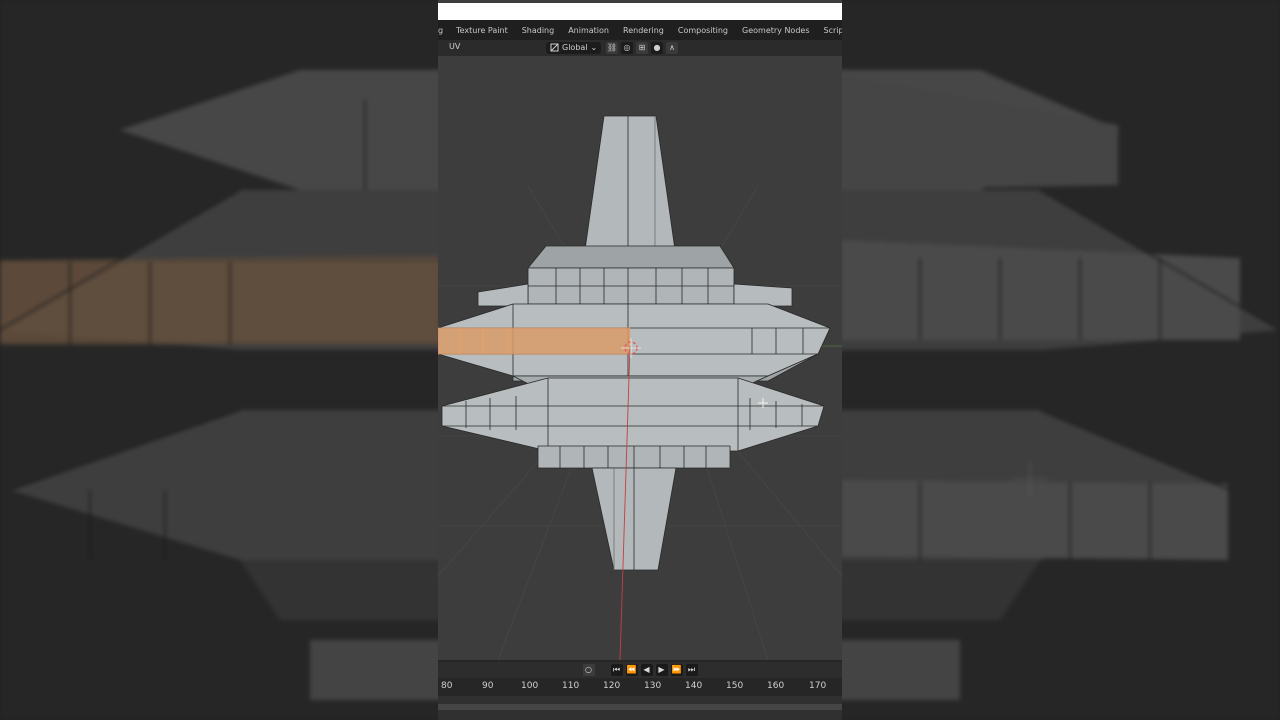  I want to click on frame-number: 150, so click(735, 686).